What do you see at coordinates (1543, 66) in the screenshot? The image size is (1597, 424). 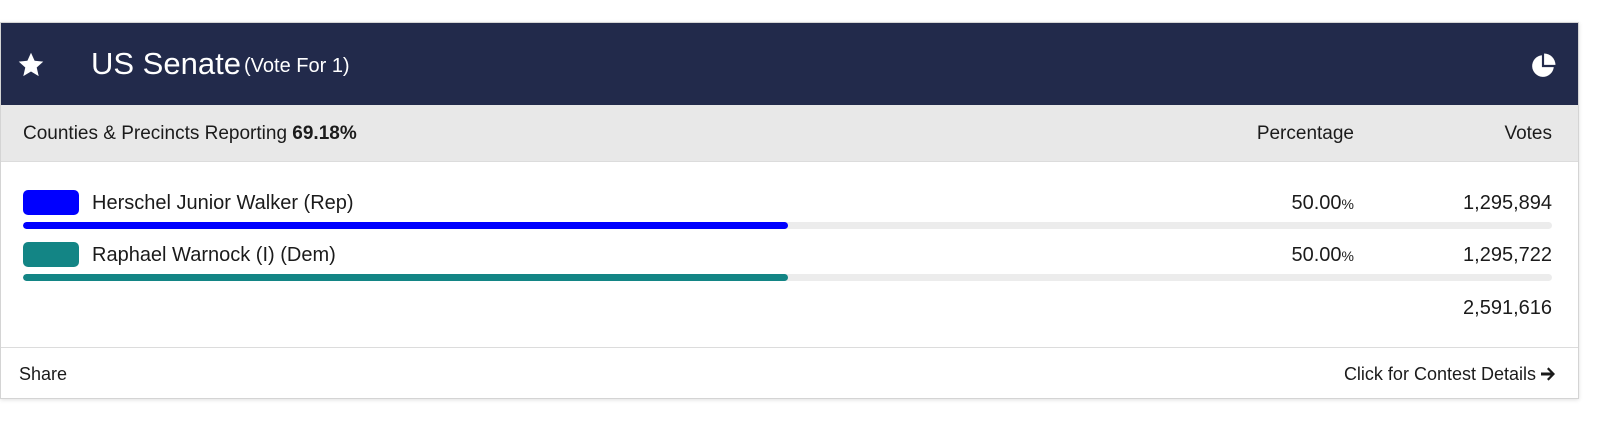 I see `pie-chart-icon` at bounding box center [1543, 66].